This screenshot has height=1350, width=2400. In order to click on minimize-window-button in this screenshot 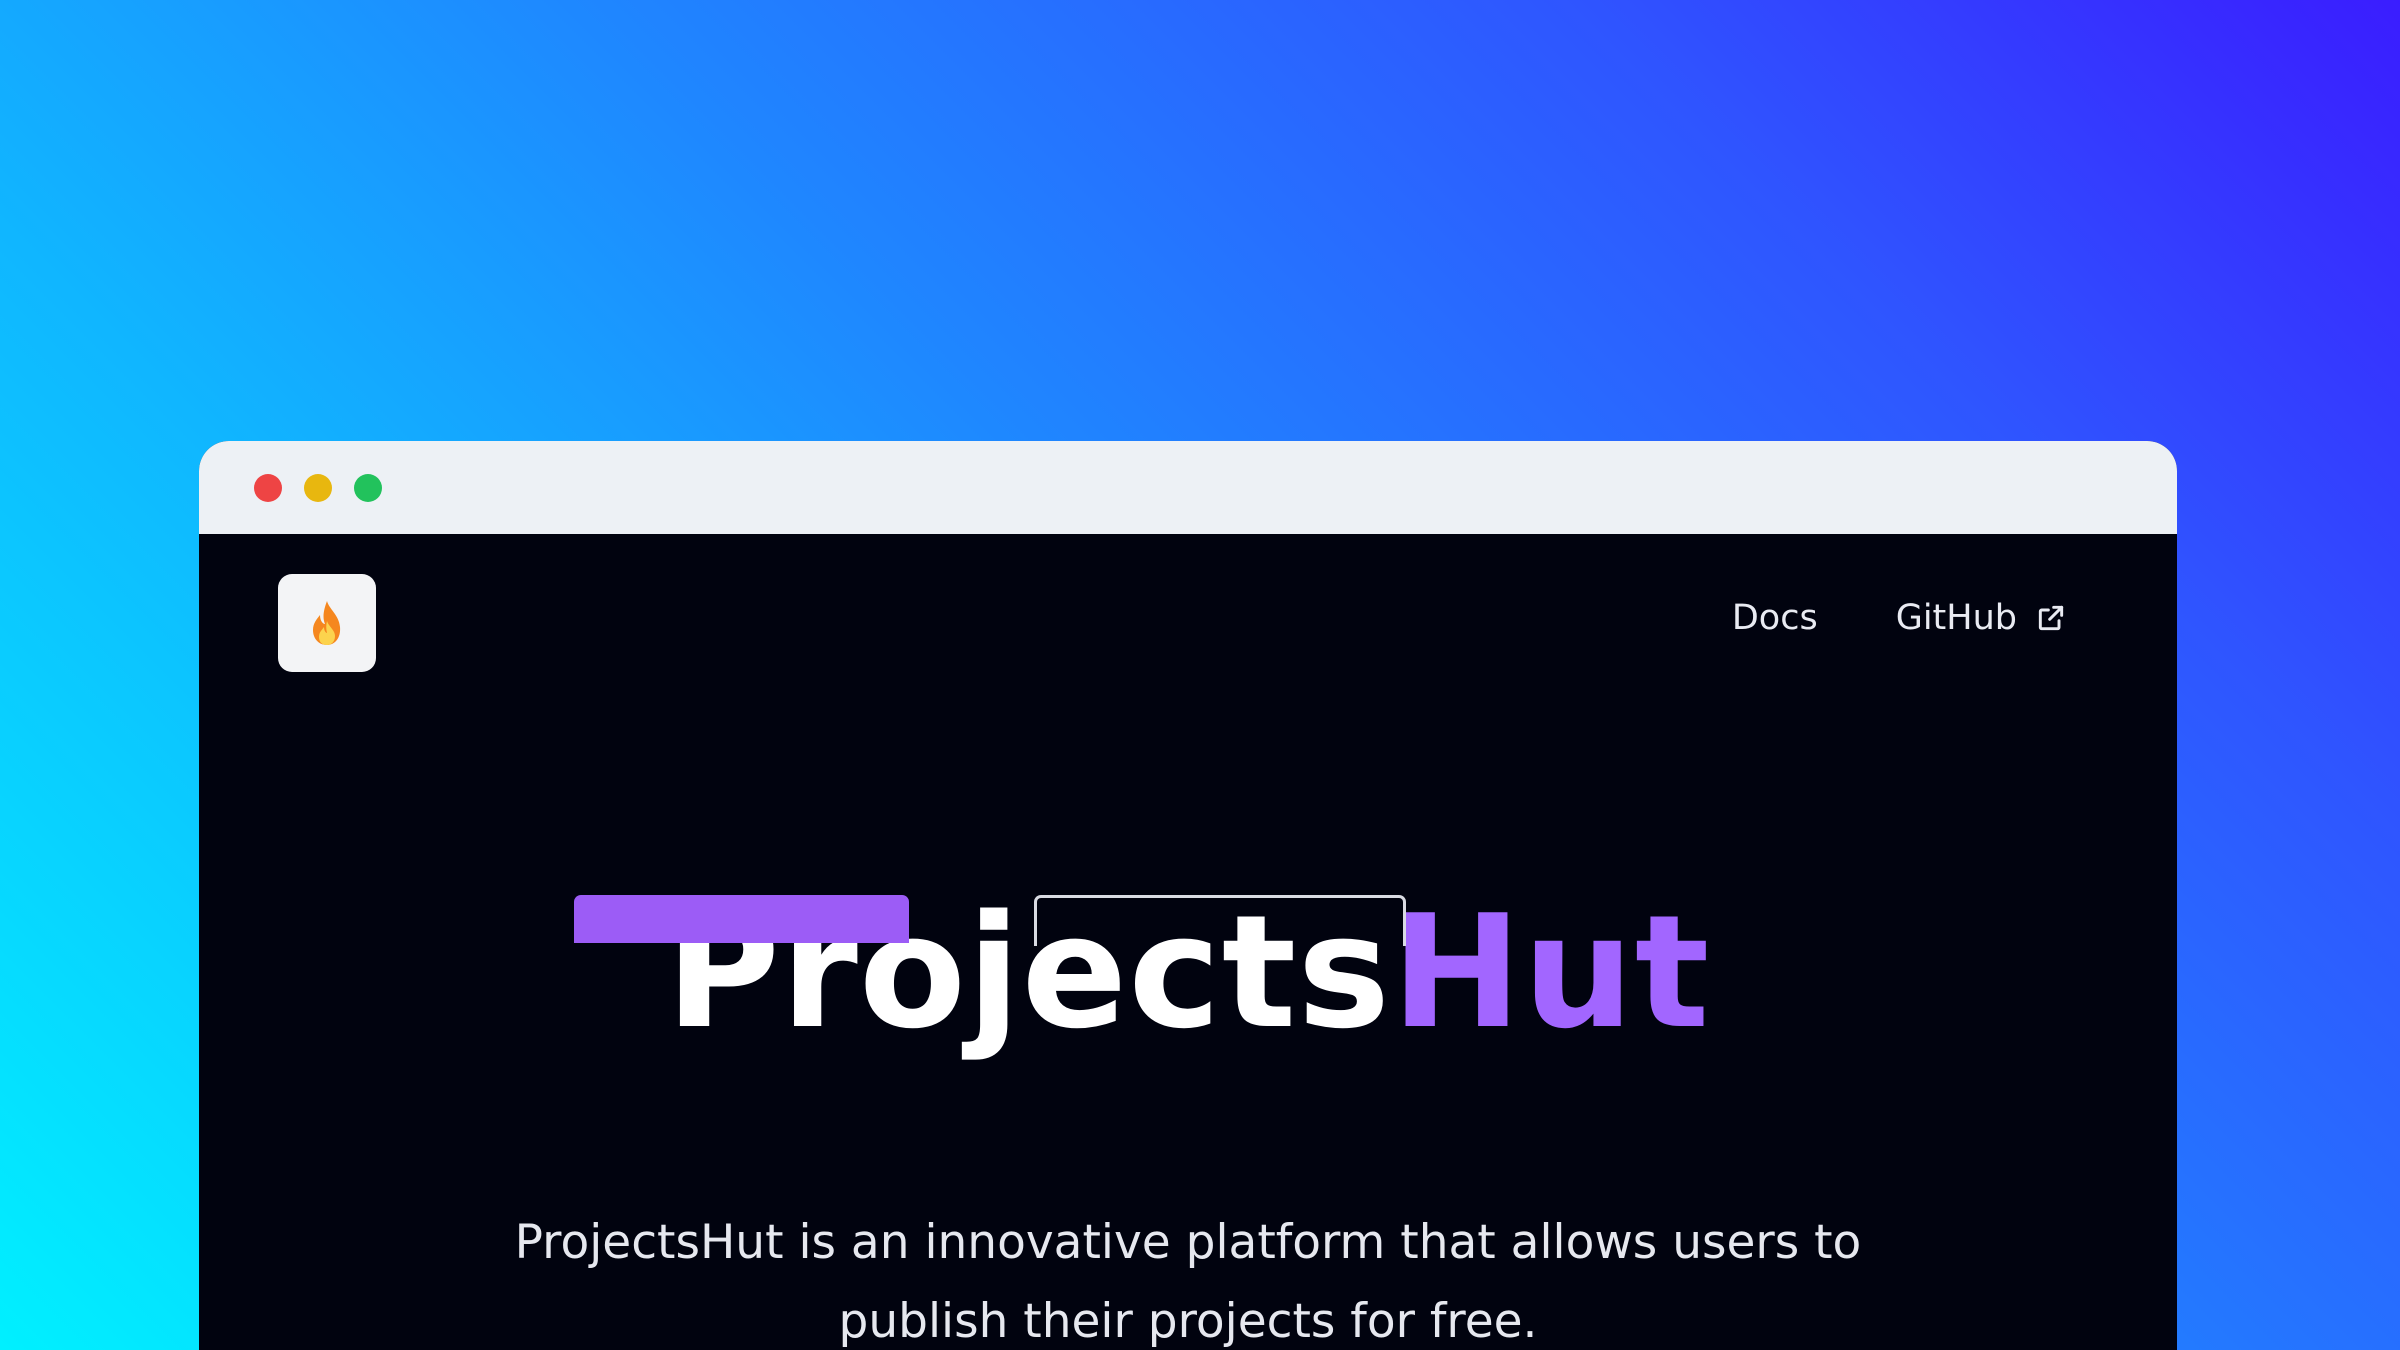, I will do `click(318, 487)`.